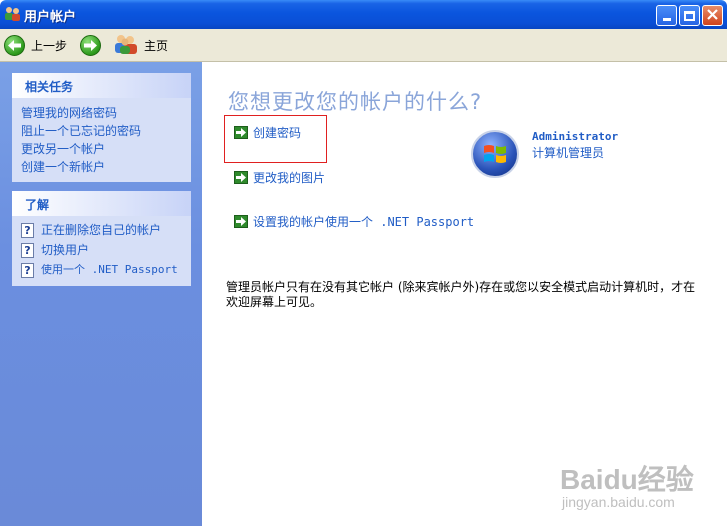 The height and width of the screenshot is (526, 727). I want to click on baidu-watermark: Baidu经验 jingyan.baidu.com, so click(640, 488).